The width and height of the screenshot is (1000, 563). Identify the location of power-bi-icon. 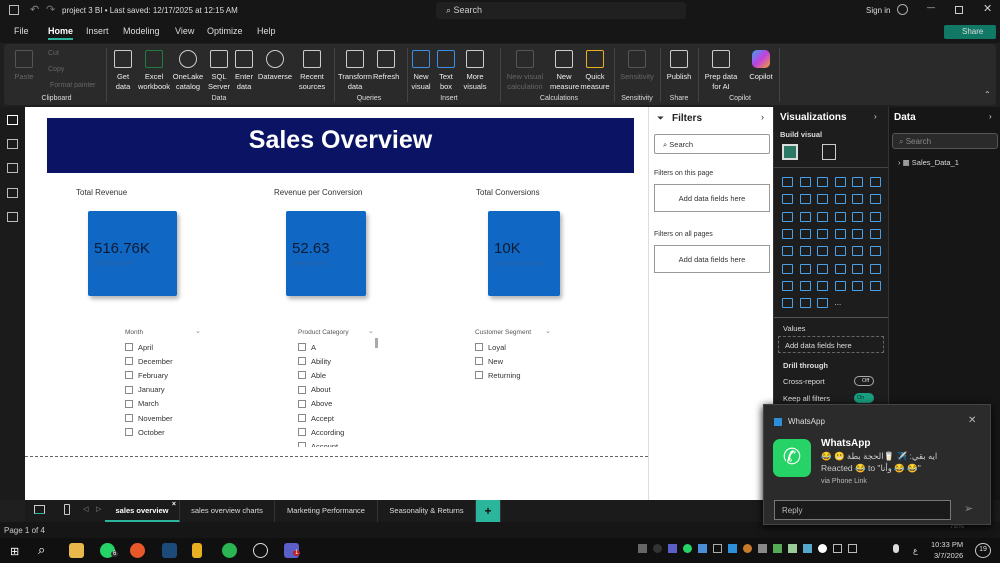
(197, 550).